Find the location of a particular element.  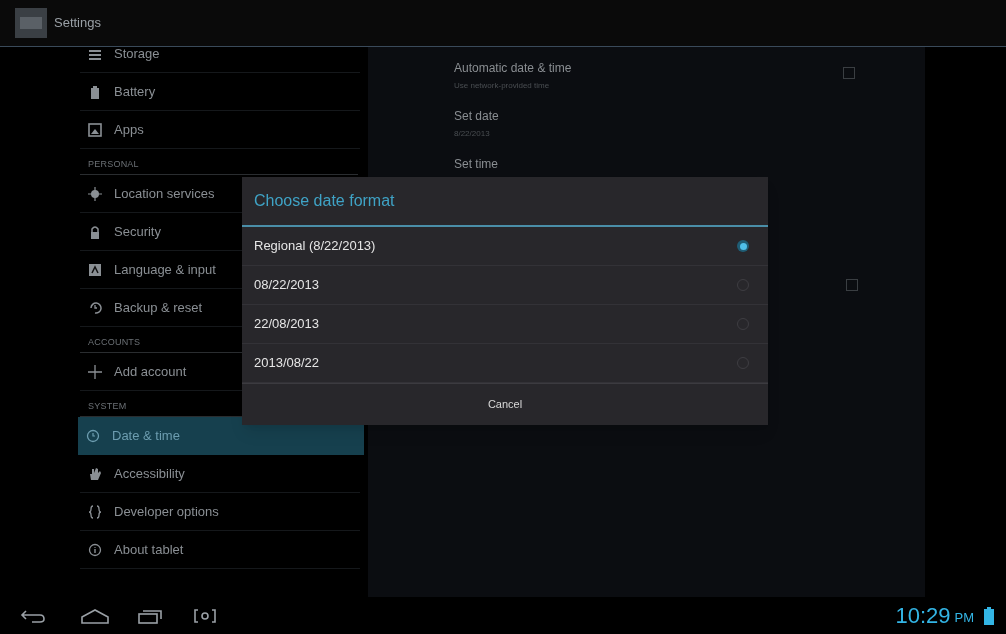

setting-title: Set date is located at coordinates (477, 116).